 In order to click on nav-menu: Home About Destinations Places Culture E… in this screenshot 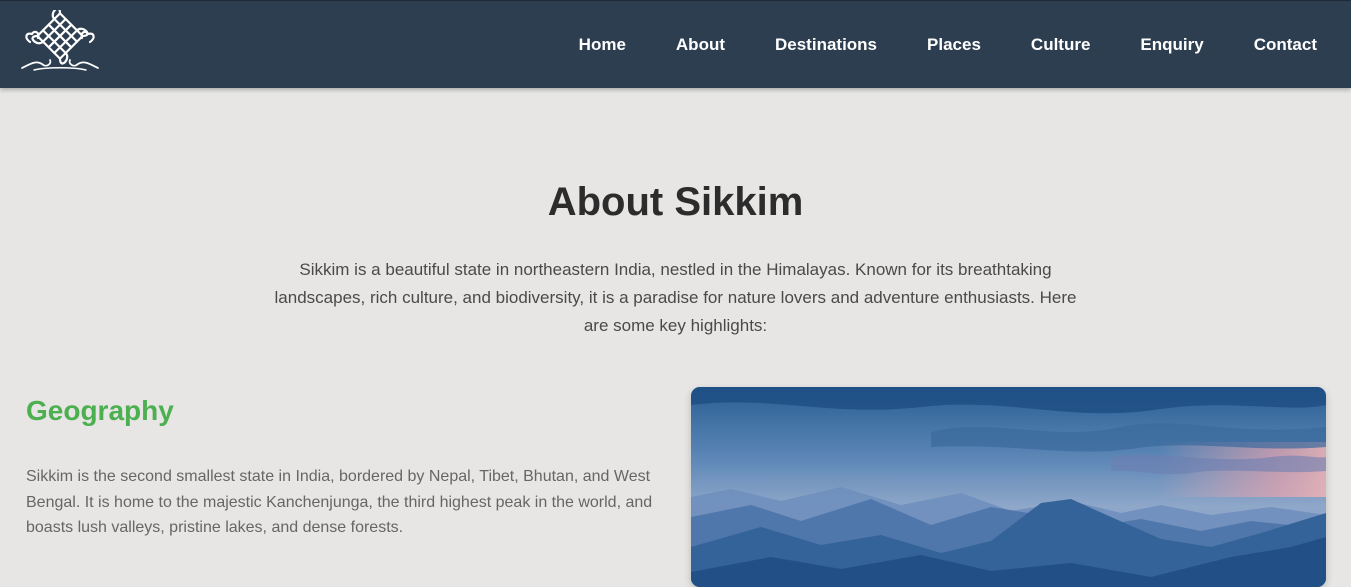, I will do `click(948, 45)`.